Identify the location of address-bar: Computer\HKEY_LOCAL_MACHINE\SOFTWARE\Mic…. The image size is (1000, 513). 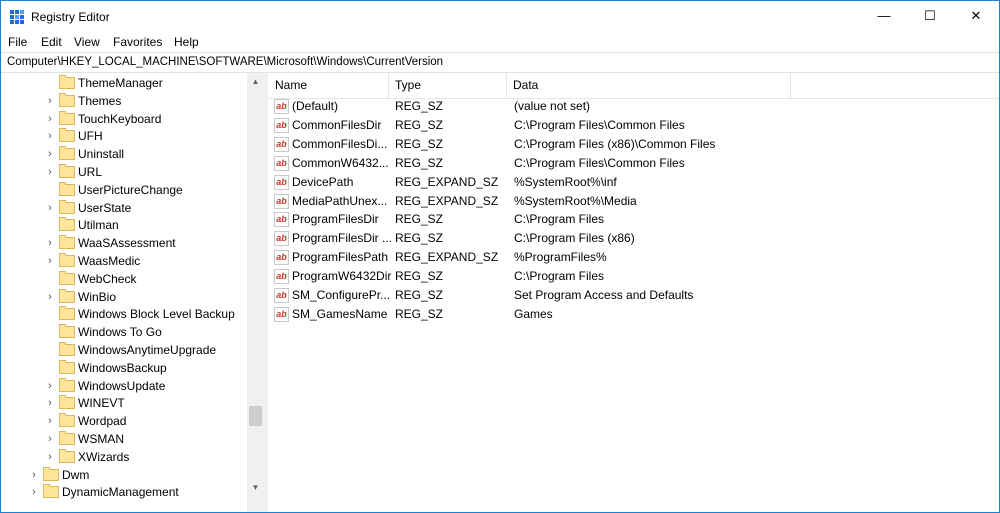
(500, 62).